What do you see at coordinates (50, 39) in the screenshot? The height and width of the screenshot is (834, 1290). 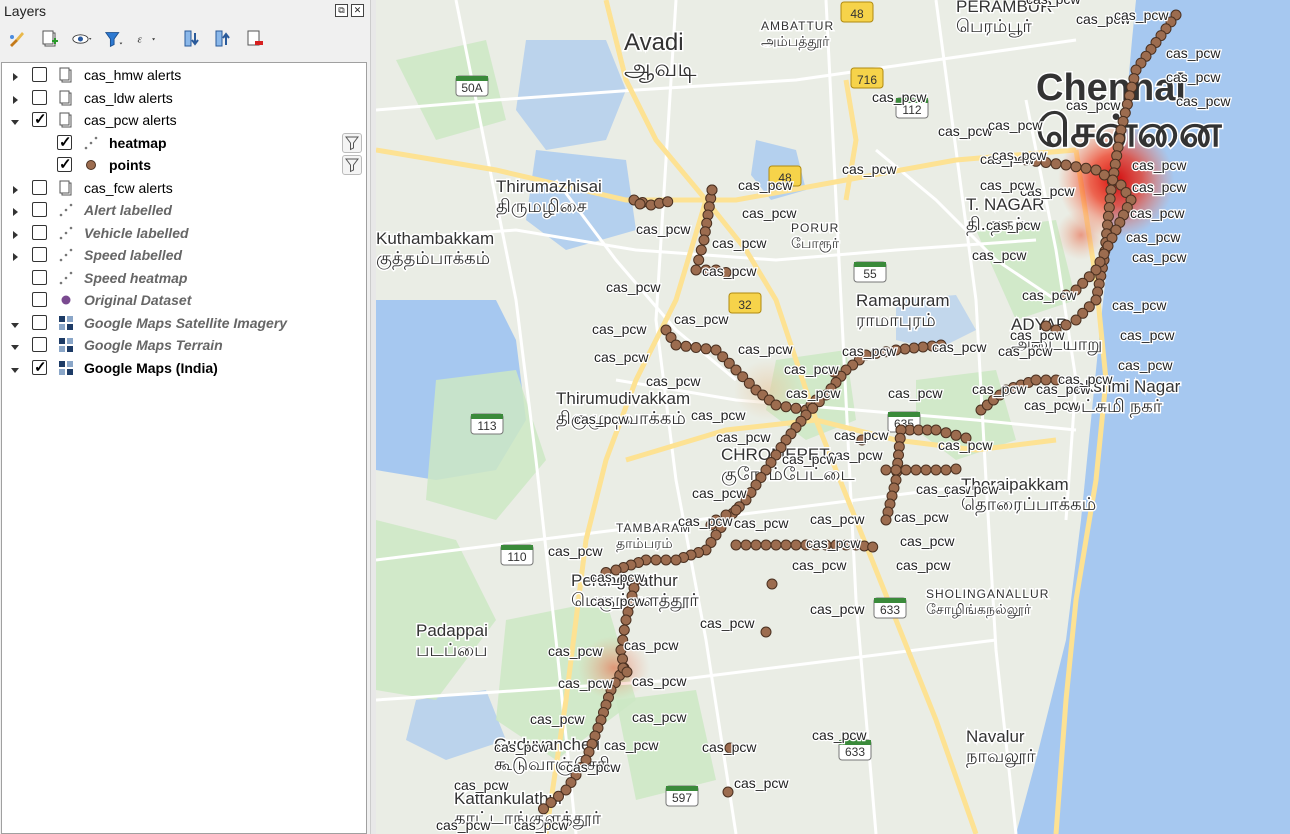 I see `add-group-icon` at bounding box center [50, 39].